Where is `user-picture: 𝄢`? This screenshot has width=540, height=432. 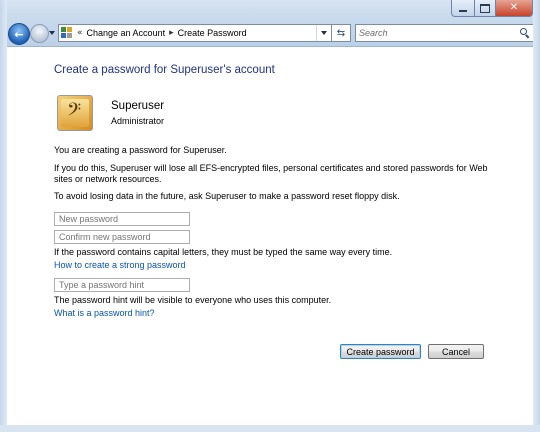
user-picture: 𝄢 is located at coordinates (75, 113).